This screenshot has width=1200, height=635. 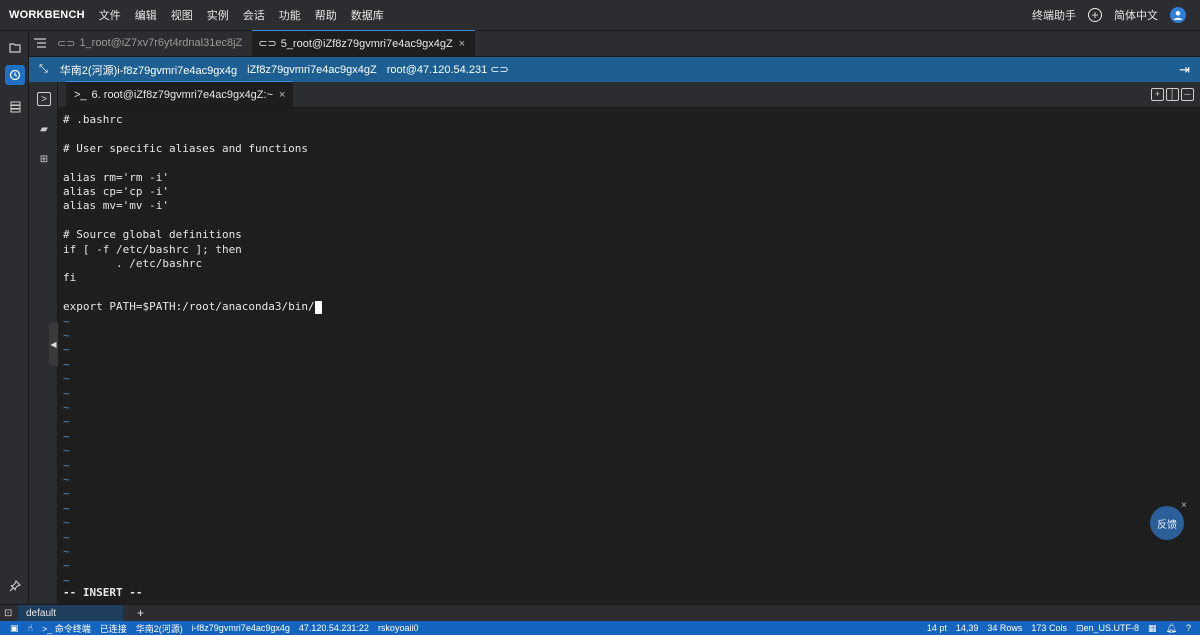 What do you see at coordinates (1178, 15) in the screenshot?
I see `user-avatar-icon` at bounding box center [1178, 15].